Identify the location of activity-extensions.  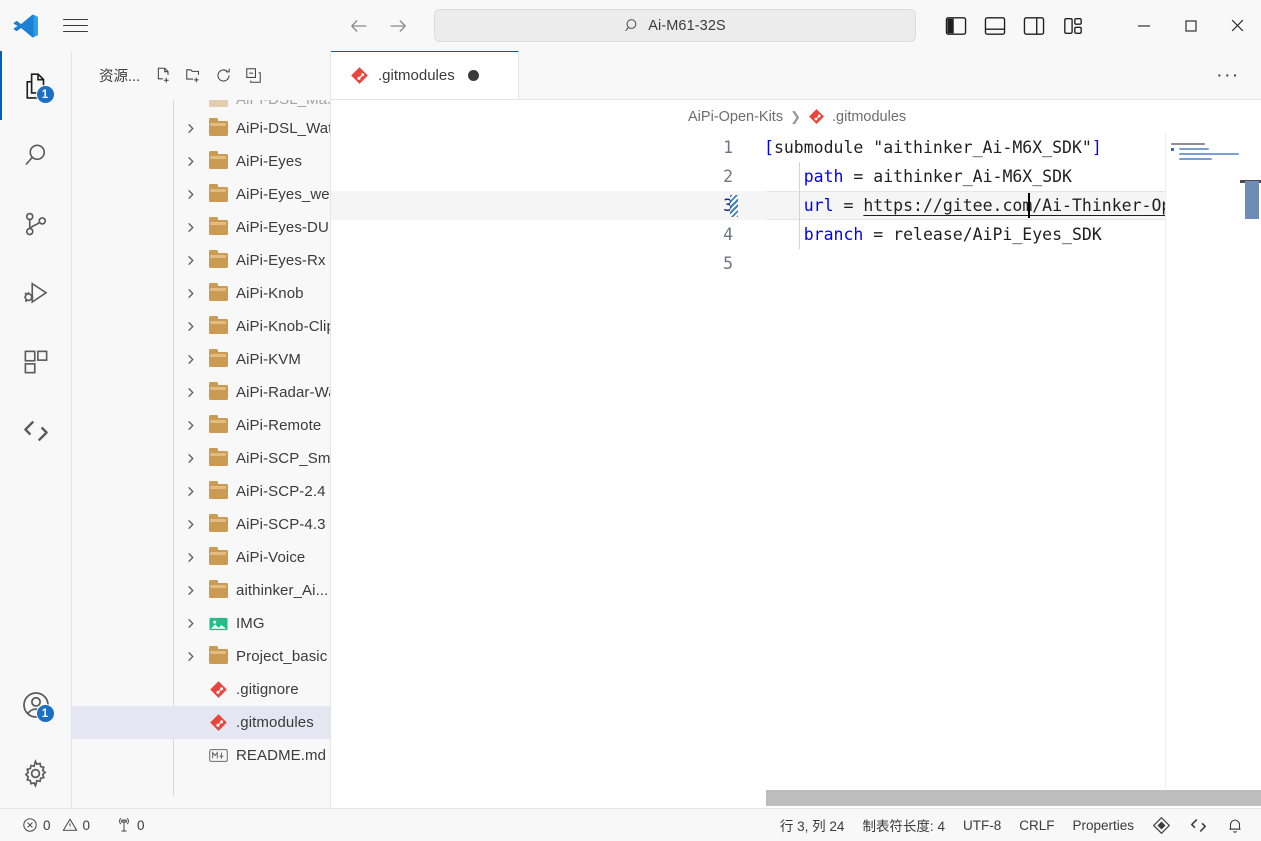
(36, 361).